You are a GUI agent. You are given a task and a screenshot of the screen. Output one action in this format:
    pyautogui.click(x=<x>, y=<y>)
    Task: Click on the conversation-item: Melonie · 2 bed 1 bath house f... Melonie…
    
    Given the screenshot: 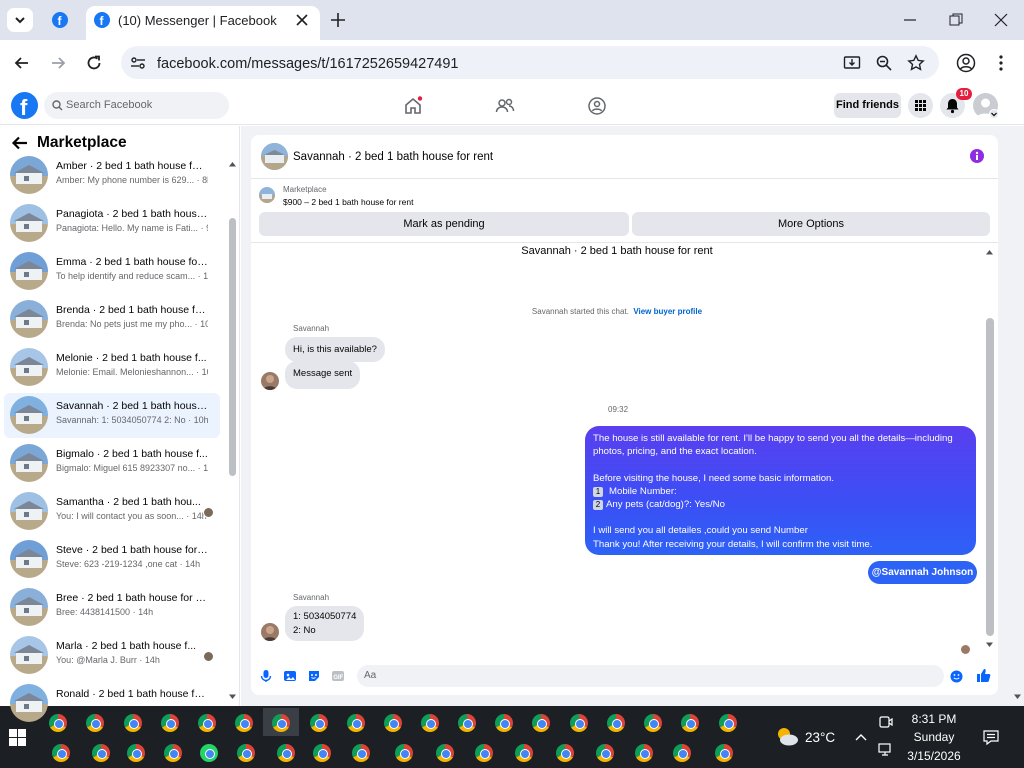 What is the action you would take?
    pyautogui.click(x=112, y=367)
    